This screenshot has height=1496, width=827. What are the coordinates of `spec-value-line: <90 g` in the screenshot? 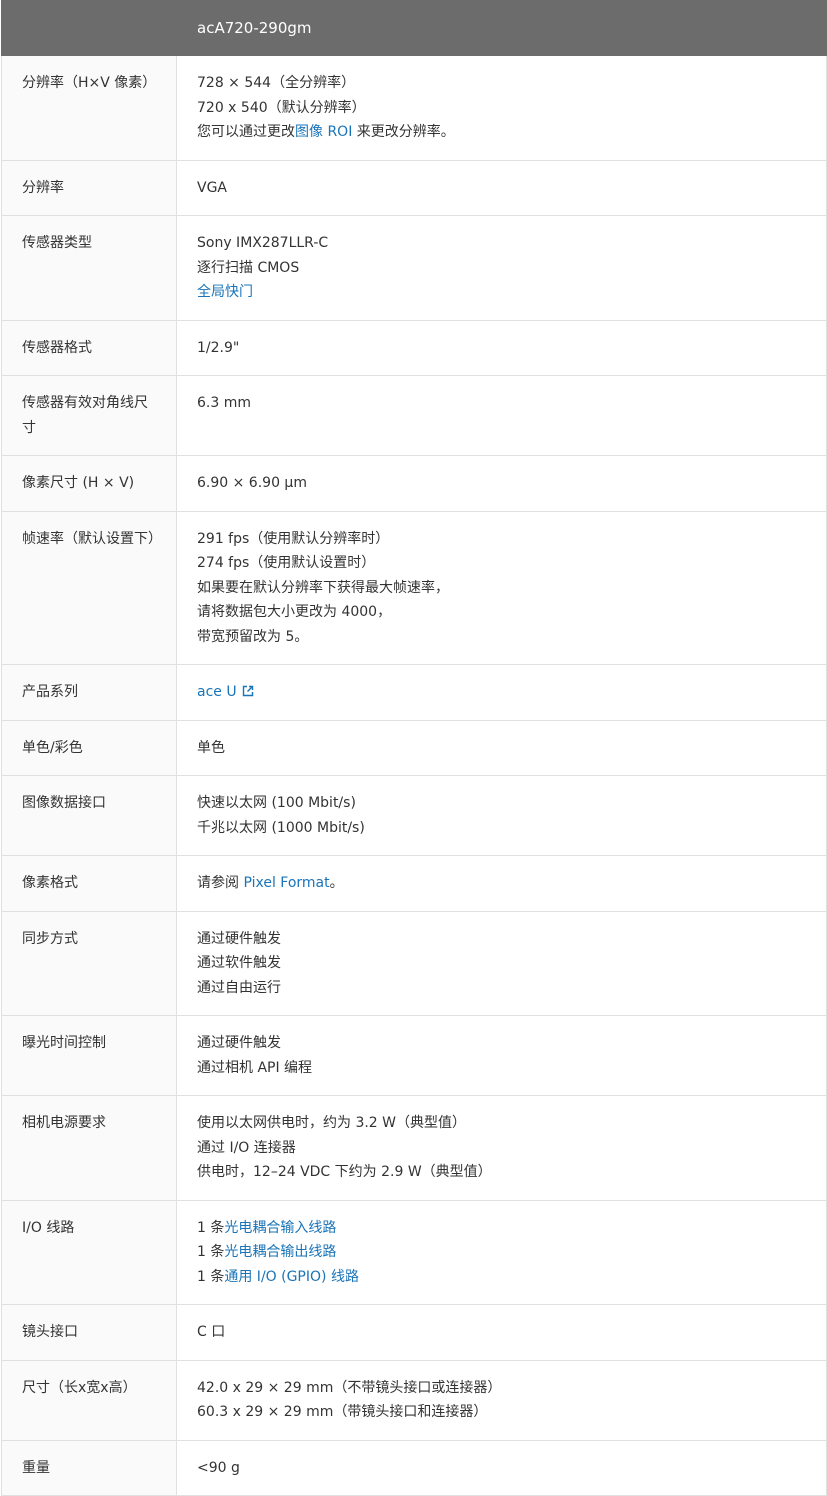 It's located at (501, 1468).